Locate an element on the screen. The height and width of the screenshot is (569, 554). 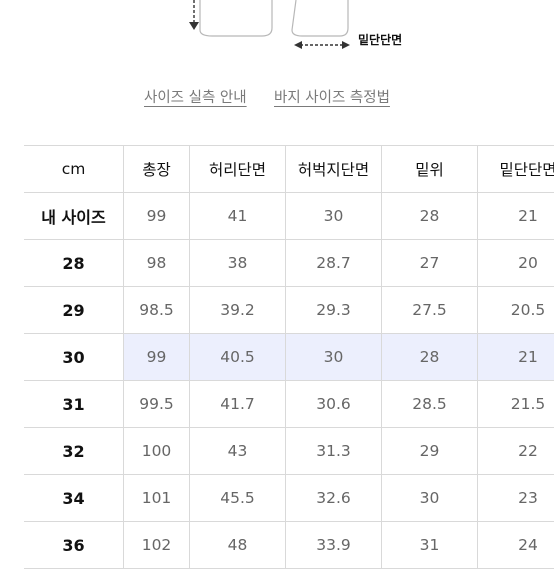
table-row: 34 101 45.5 32.6 30 23 is located at coordinates (289, 498).